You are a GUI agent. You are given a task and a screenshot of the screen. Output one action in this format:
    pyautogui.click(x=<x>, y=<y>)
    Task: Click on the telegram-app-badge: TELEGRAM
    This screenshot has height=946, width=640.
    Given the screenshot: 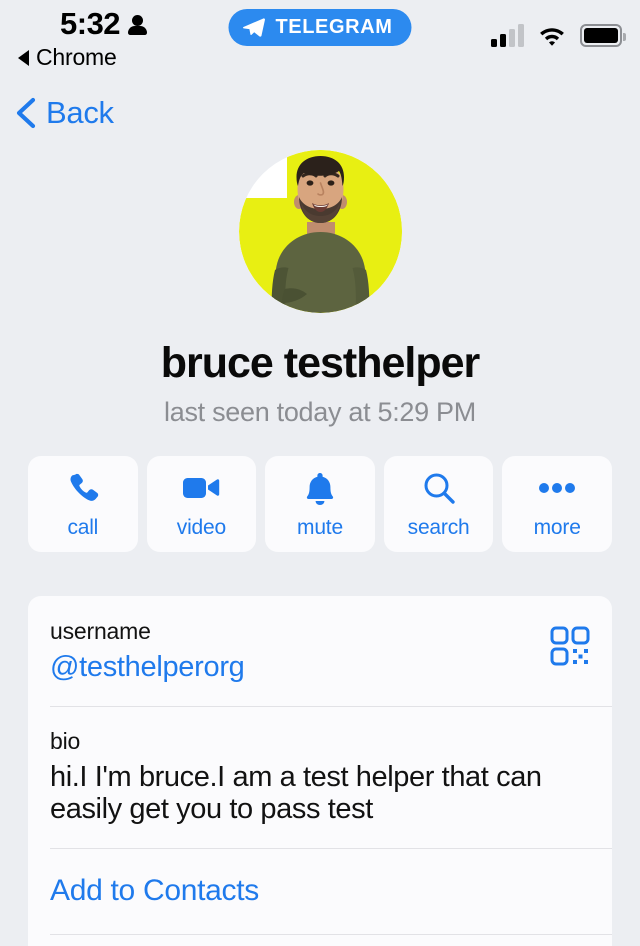 What is the action you would take?
    pyautogui.click(x=320, y=27)
    